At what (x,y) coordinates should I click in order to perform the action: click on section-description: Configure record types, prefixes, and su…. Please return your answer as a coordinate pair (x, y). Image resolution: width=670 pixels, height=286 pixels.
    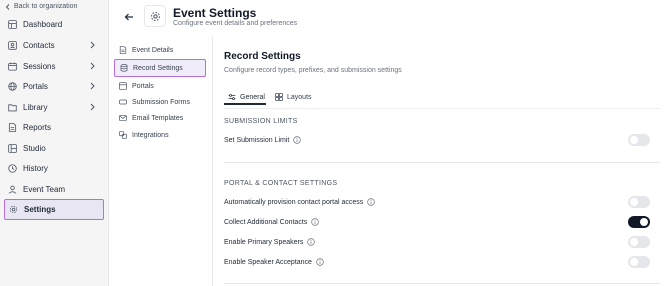
    Looking at the image, I should click on (313, 70).